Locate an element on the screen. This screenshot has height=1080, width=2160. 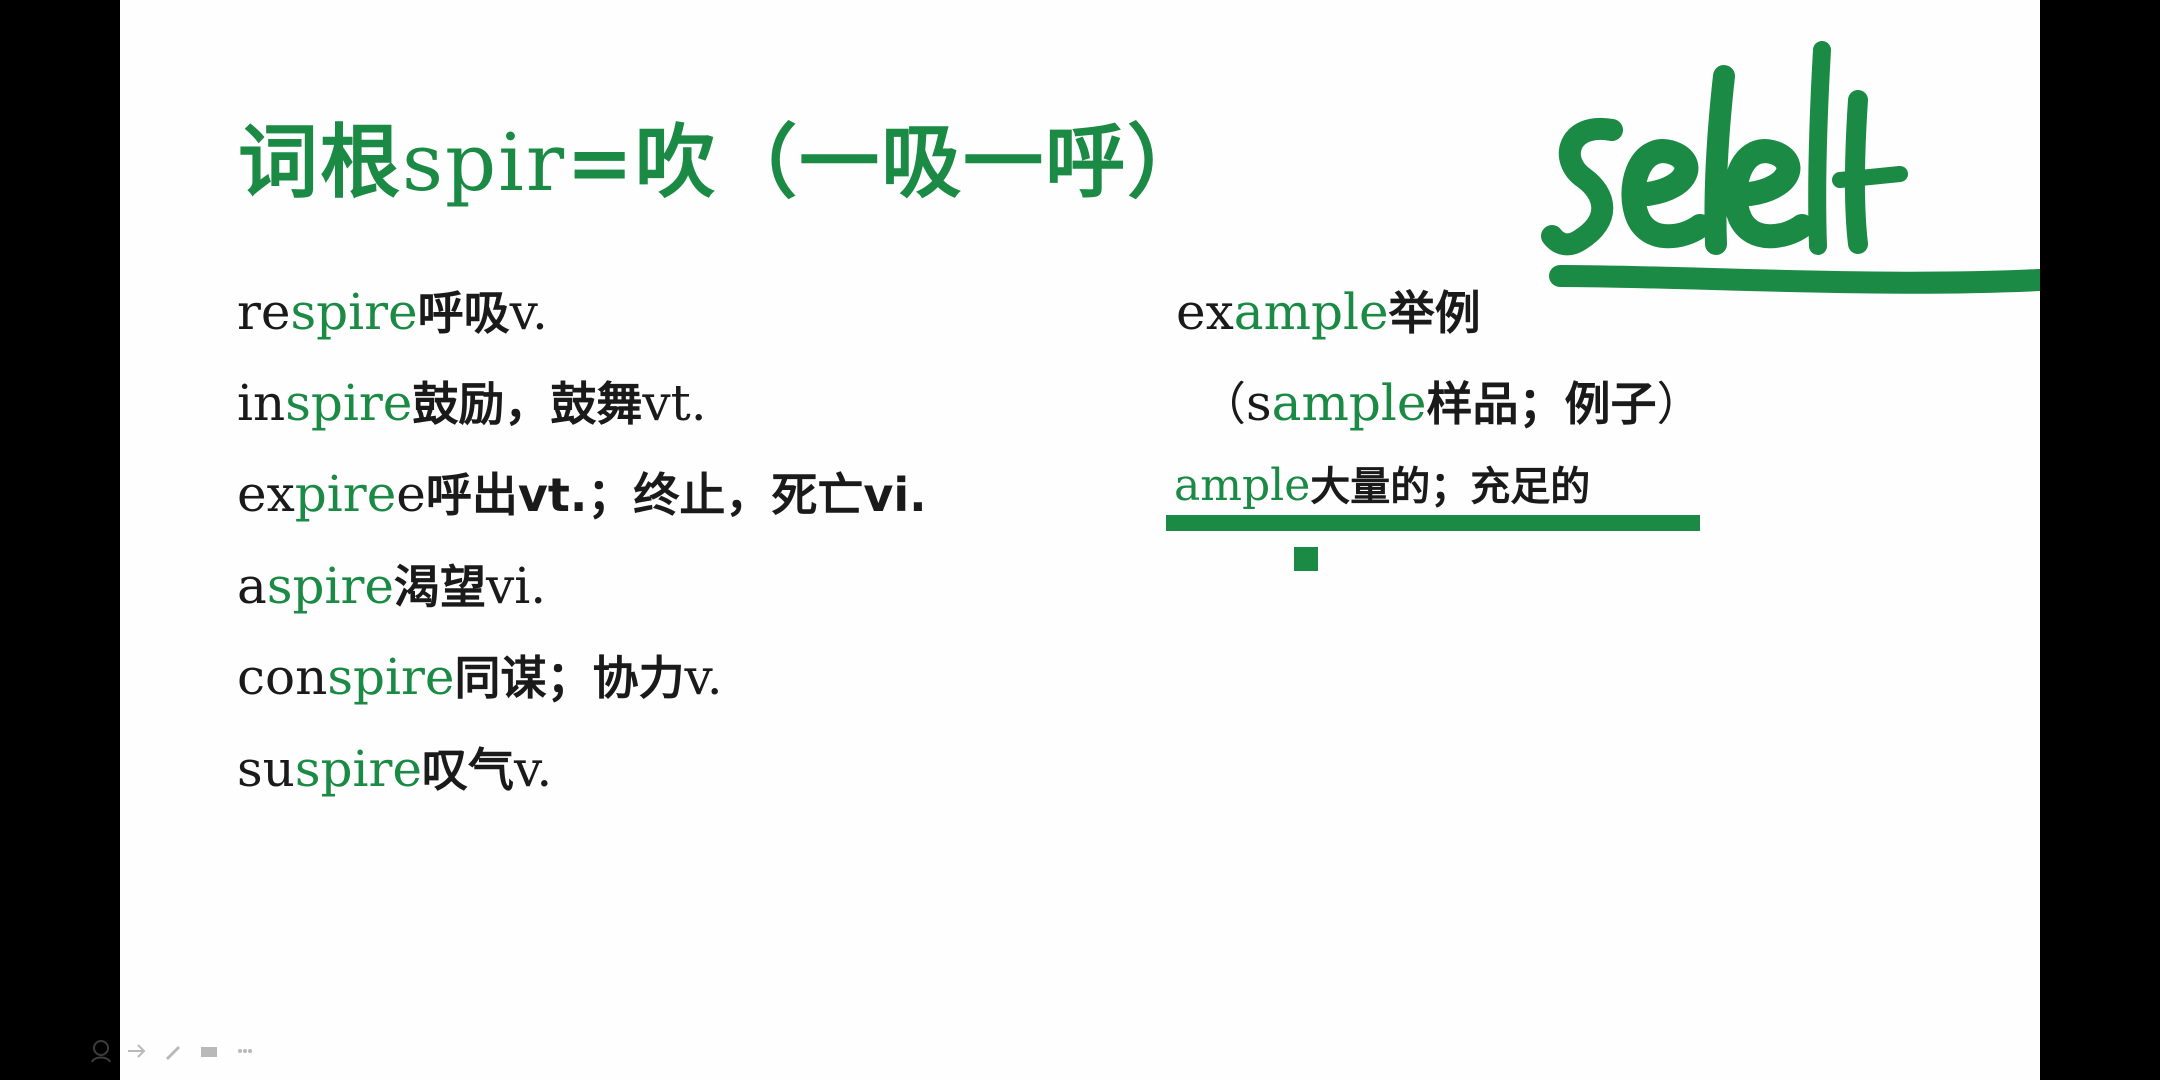
word-sample: （sample样品；例子） is located at coordinates (1451, 403).